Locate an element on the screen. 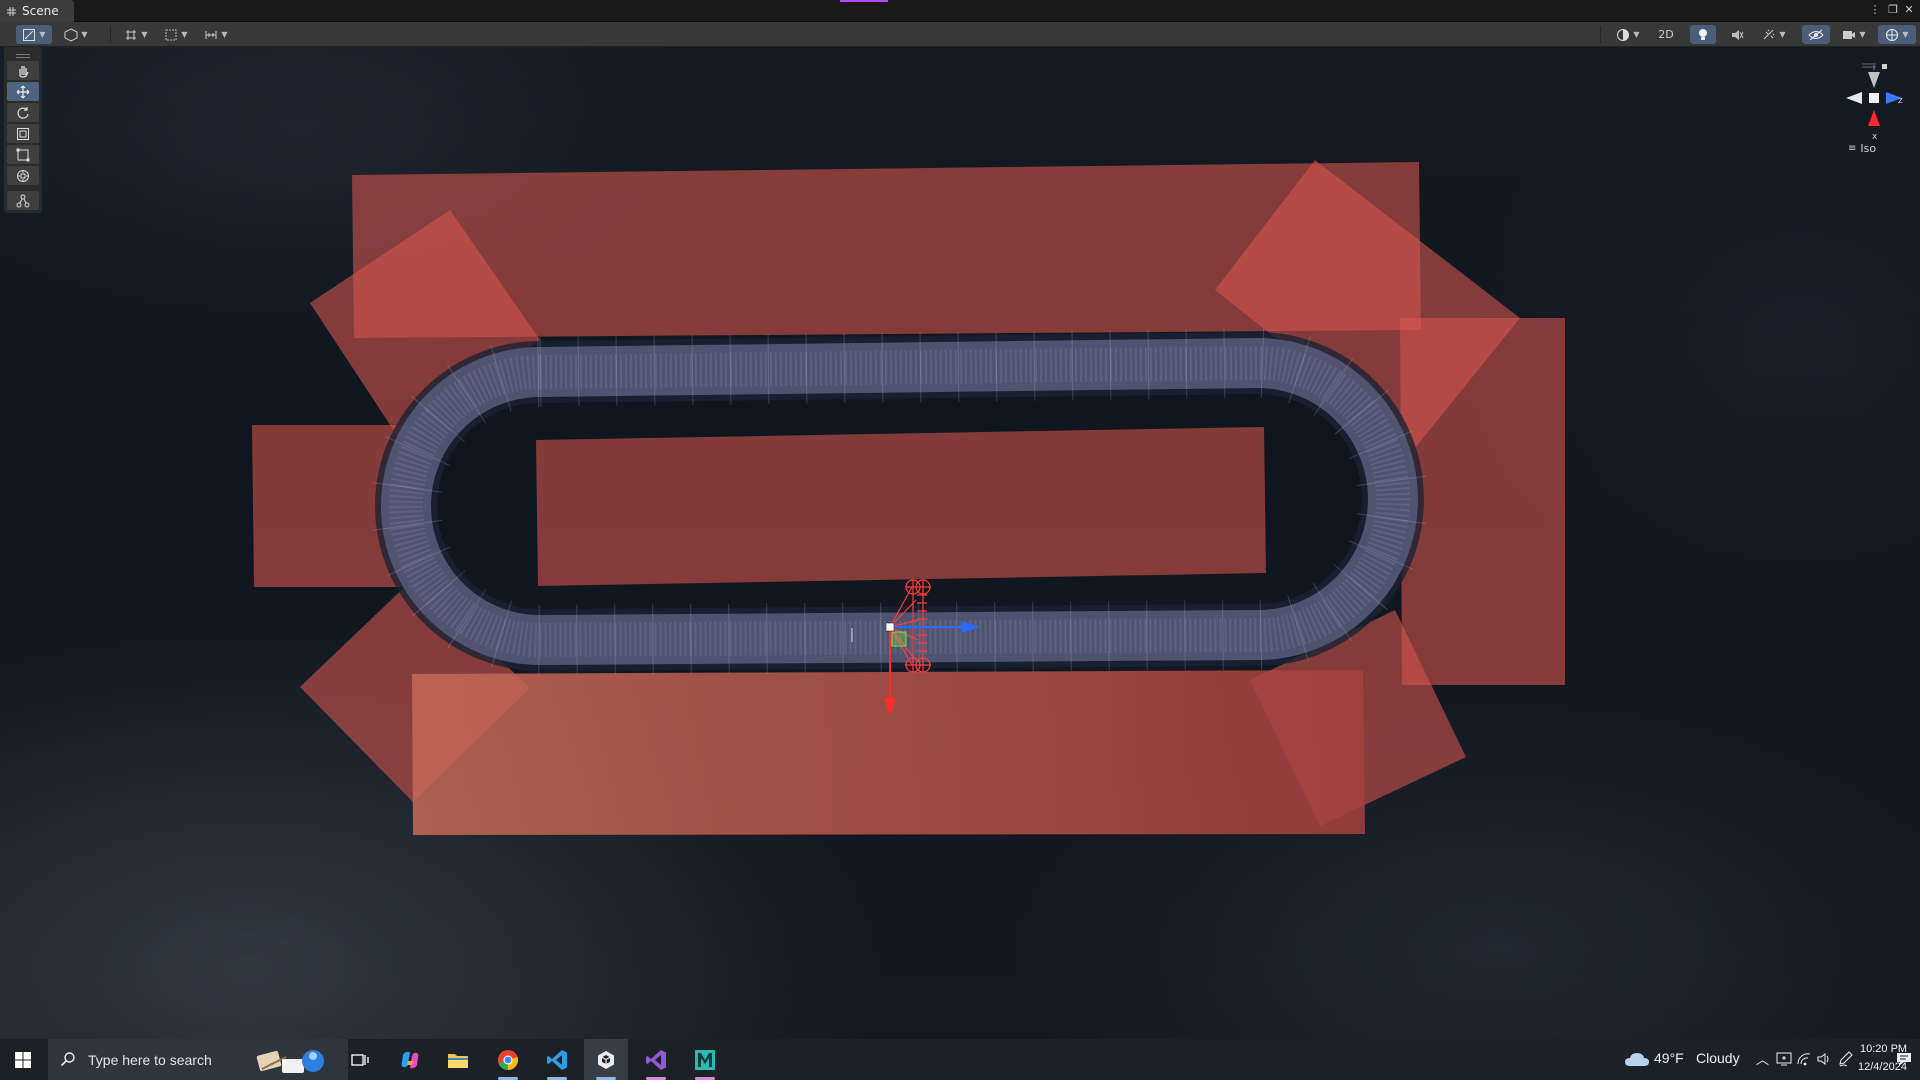 The height and width of the screenshot is (1080, 1920). chrome-icon is located at coordinates (508, 1059).